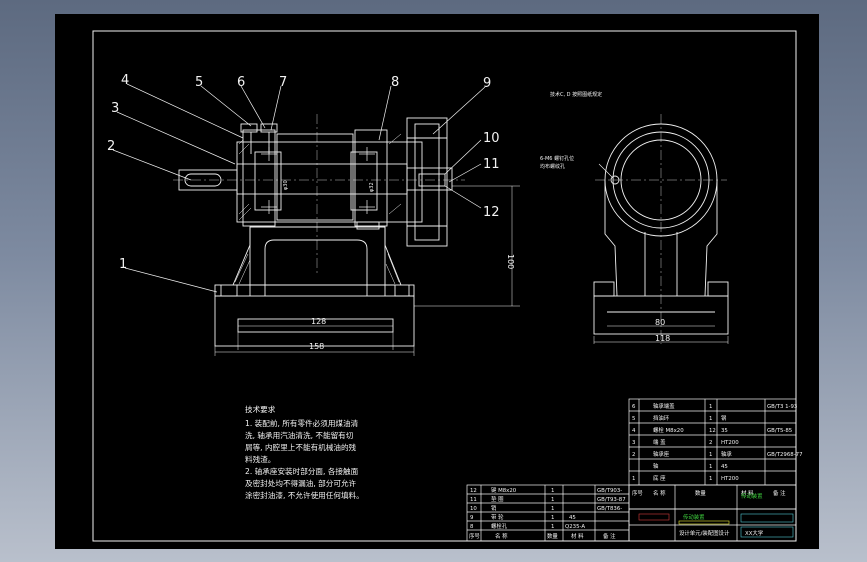 The image size is (867, 562). I want to click on dim-shaft-left: φ30, so click(286, 185).